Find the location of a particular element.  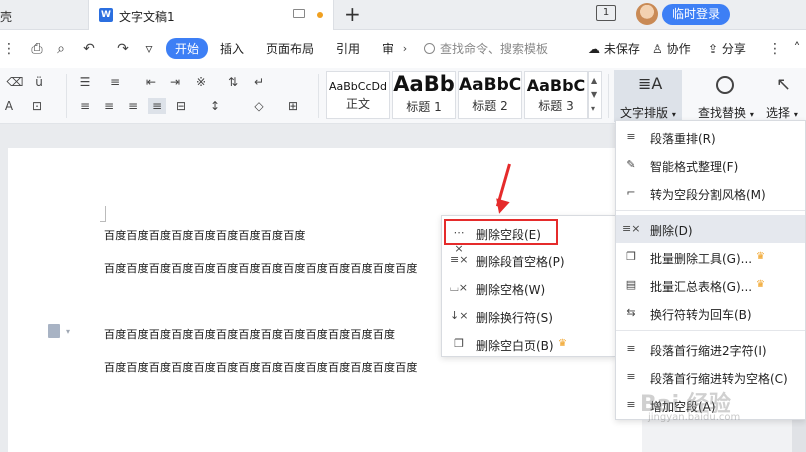

dropdown-item-label: 删除(D) is located at coordinates (671, 231).